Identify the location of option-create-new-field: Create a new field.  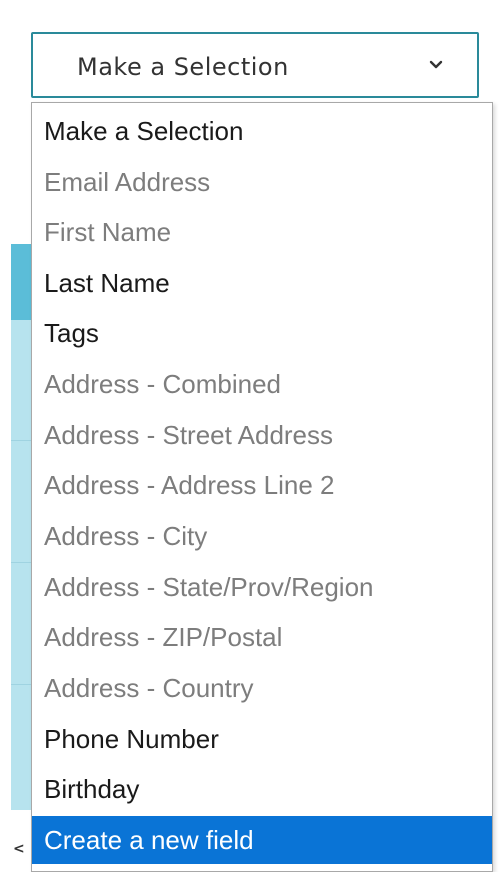
(262, 840).